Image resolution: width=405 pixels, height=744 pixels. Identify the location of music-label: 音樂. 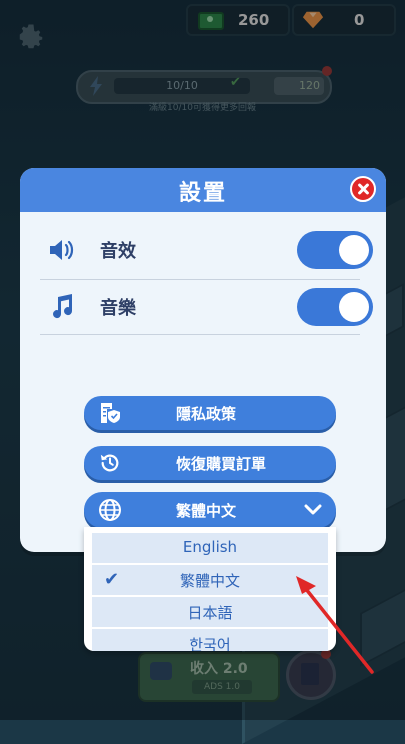
(118, 308).